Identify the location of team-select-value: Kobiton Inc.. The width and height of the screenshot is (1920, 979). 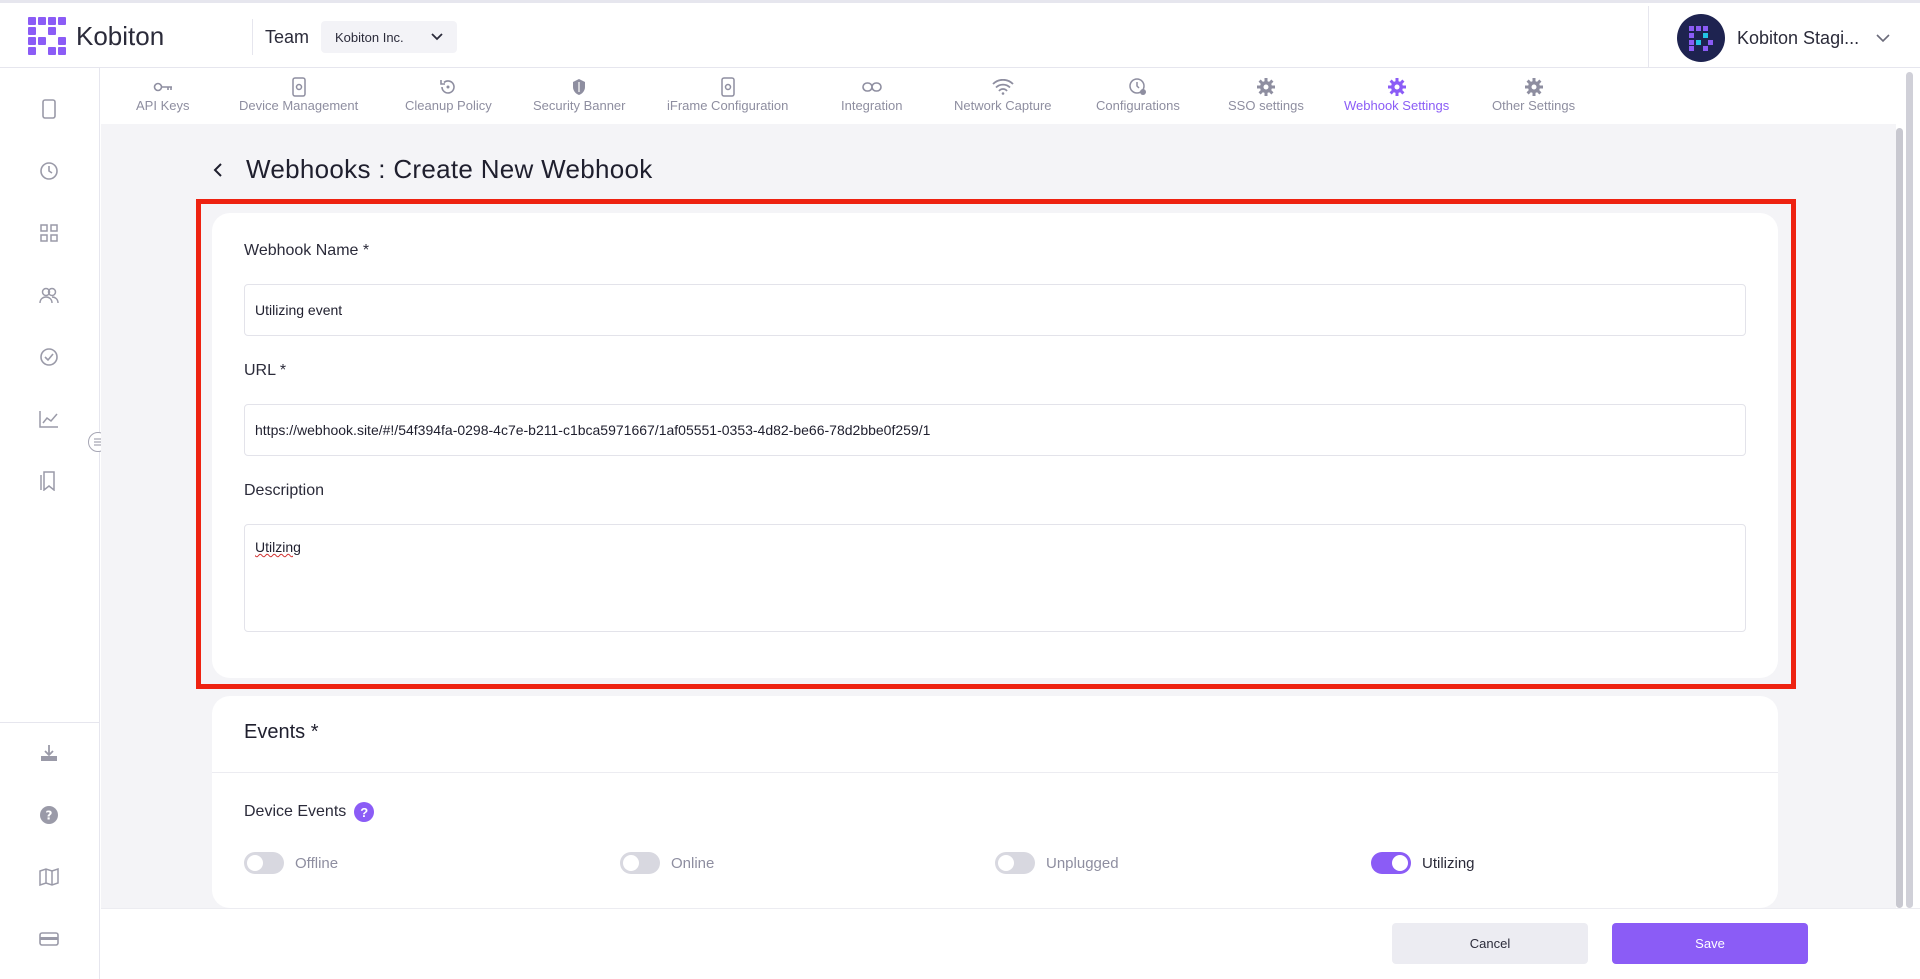
(369, 37).